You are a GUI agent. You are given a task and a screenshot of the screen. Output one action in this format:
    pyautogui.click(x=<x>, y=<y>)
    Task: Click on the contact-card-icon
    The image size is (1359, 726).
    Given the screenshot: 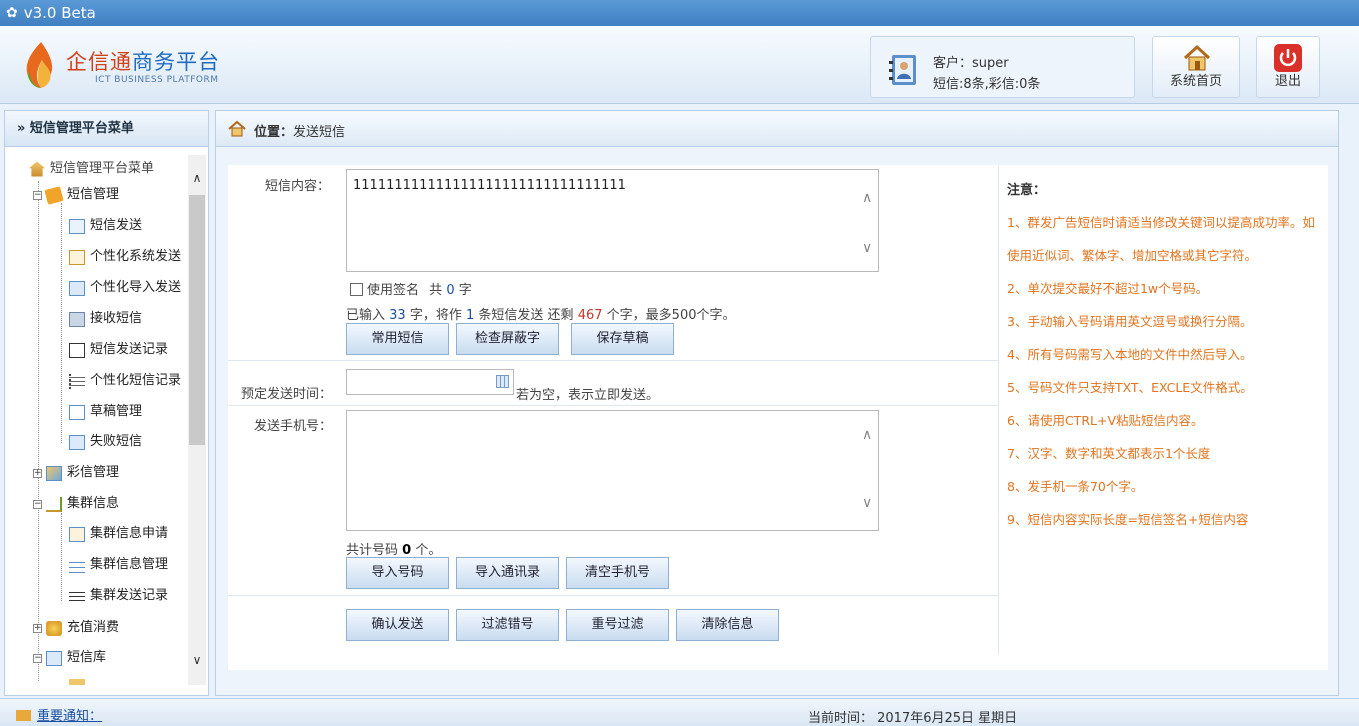 What is the action you would take?
    pyautogui.click(x=902, y=70)
    